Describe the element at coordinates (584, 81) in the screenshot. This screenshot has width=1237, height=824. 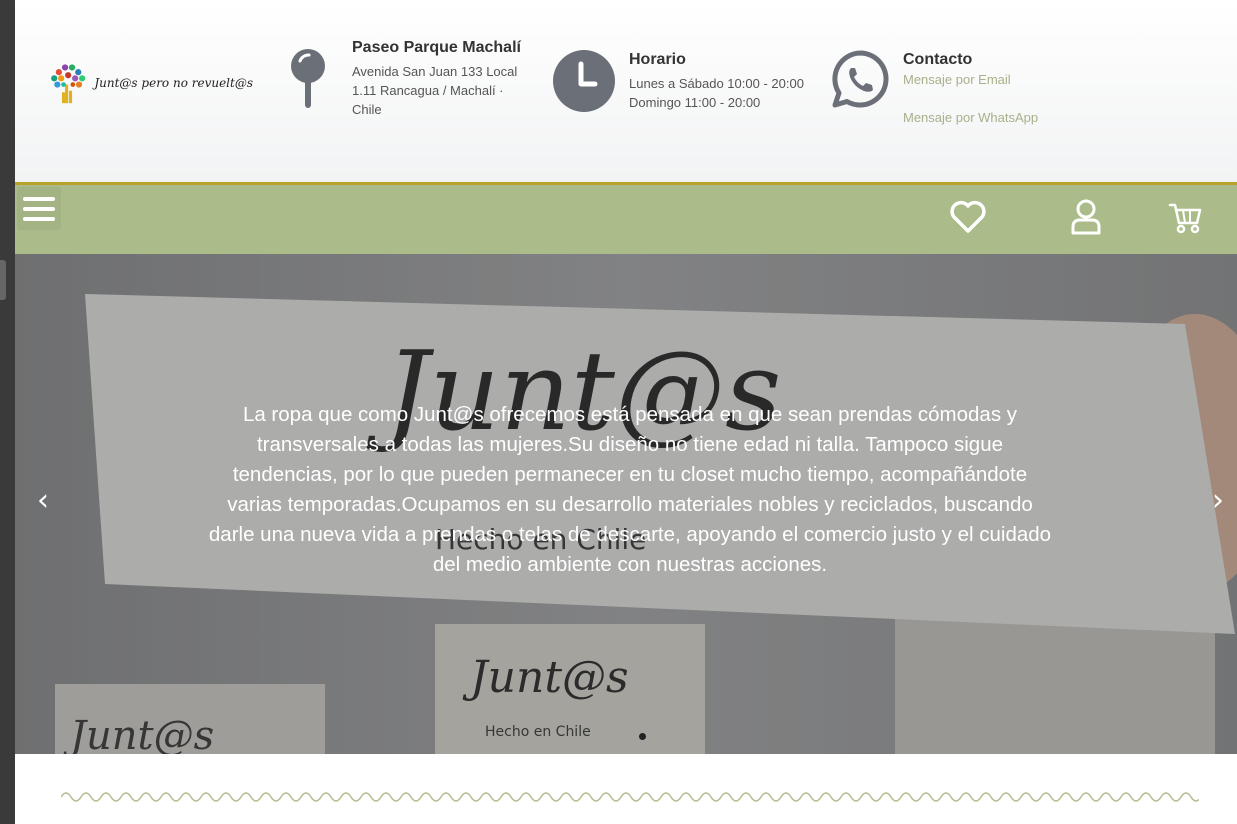
I see `clock-icon` at that location.